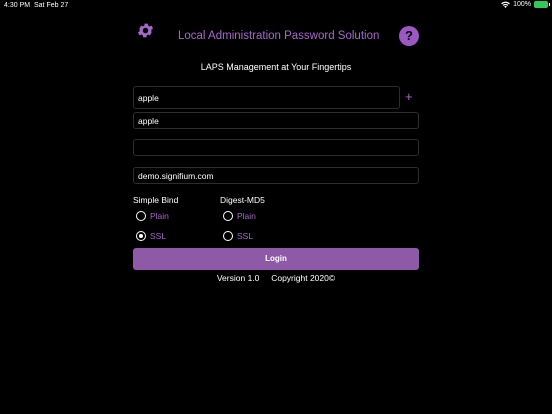  Describe the element at coordinates (145, 30) in the screenshot. I see `settings-gear-icon` at that location.